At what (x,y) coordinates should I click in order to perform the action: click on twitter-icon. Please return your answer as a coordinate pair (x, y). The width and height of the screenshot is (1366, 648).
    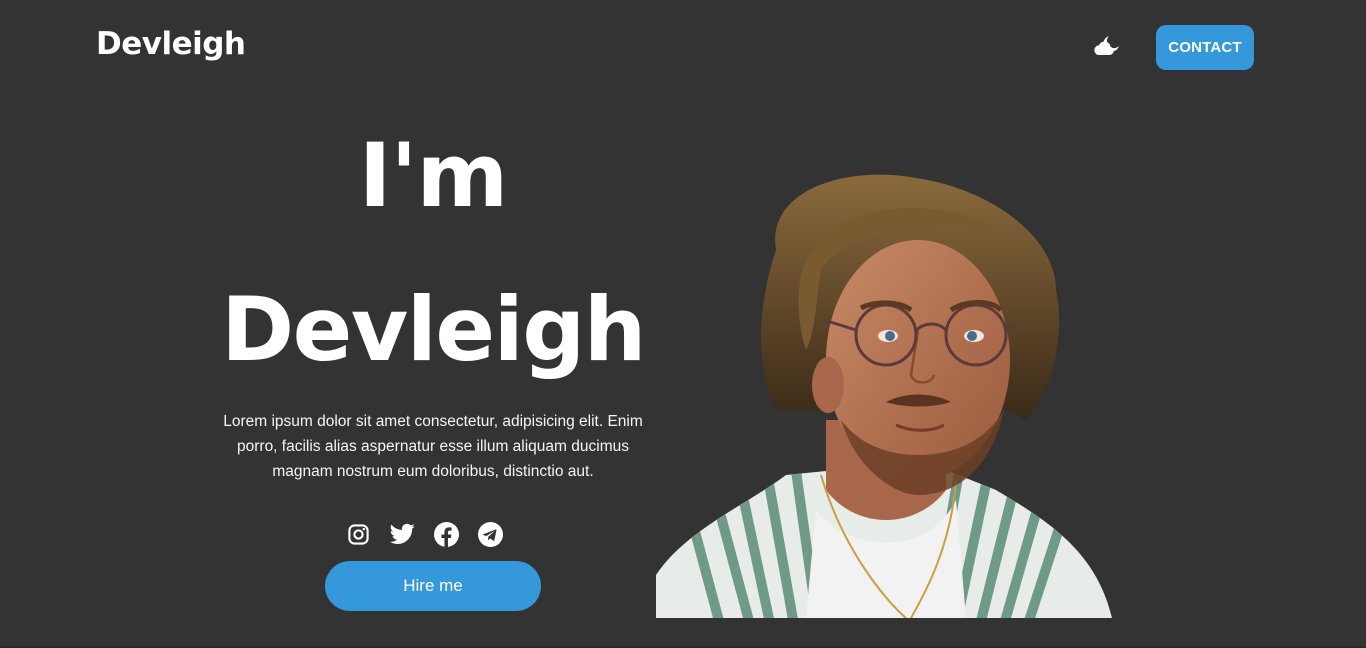
    Looking at the image, I should click on (402, 533).